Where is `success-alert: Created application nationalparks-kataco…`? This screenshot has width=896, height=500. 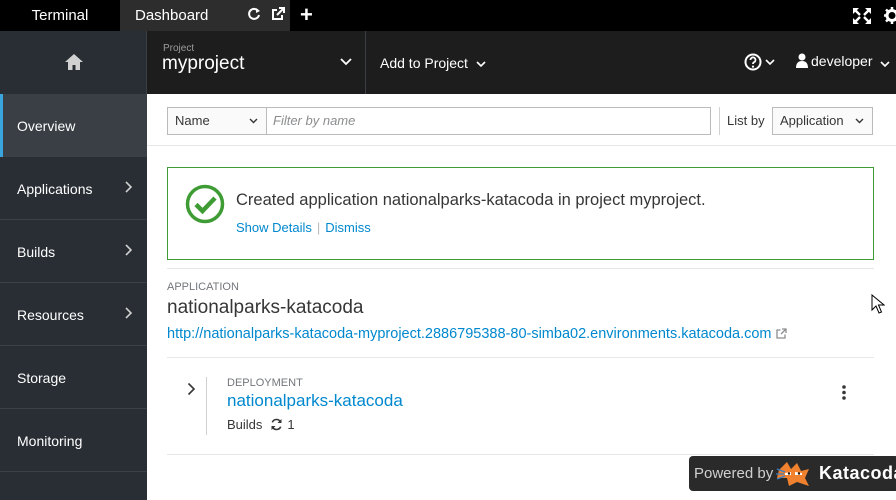 success-alert: Created application nationalparks-kataco… is located at coordinates (520, 213).